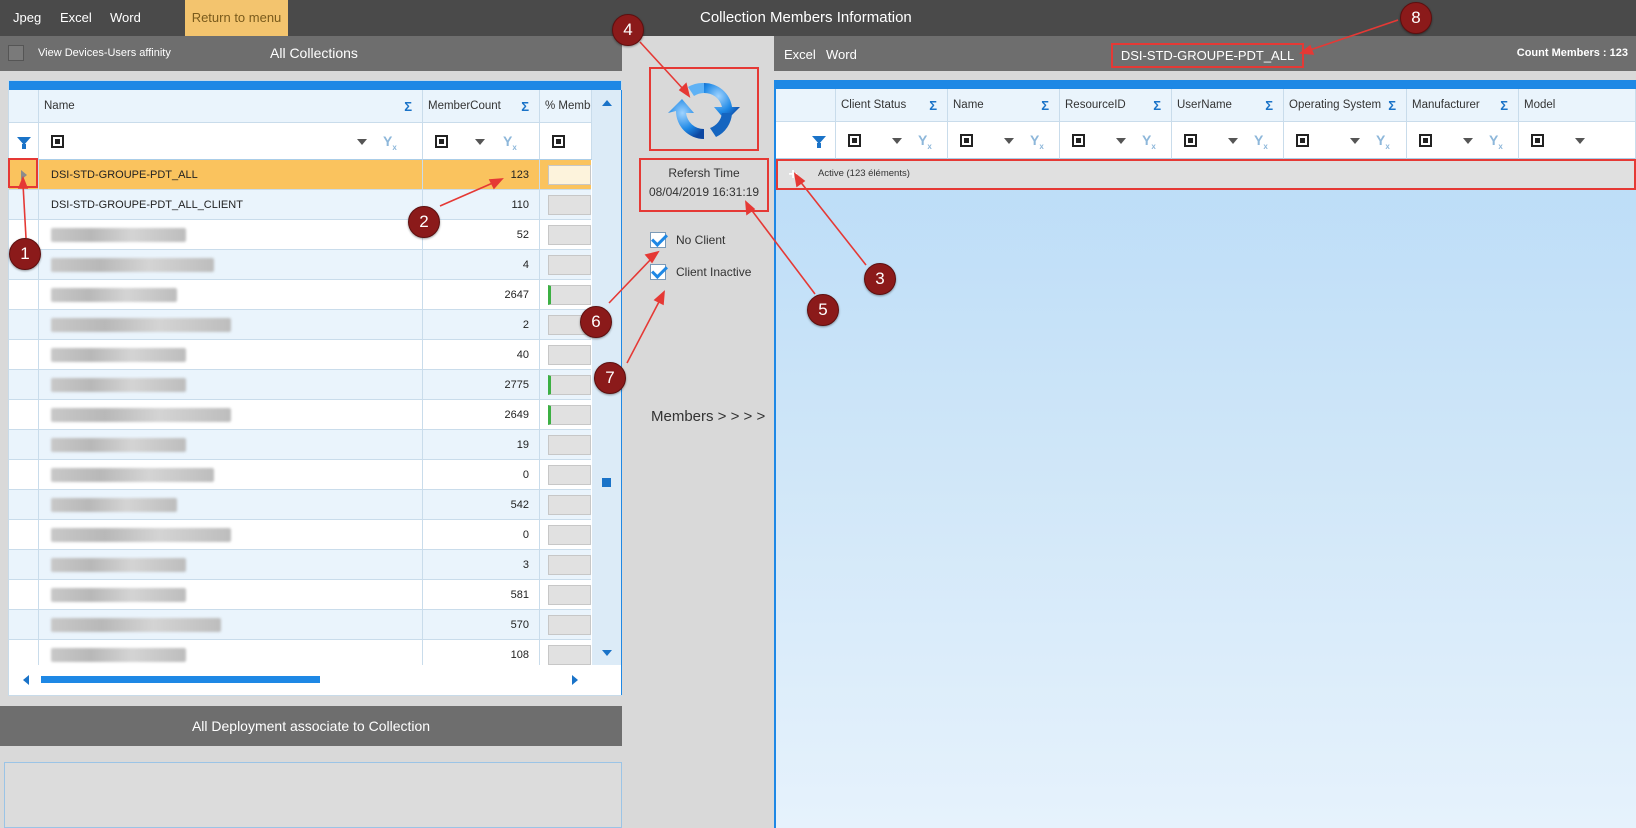 This screenshot has width=1636, height=828. I want to click on table-row: 52, so click(300, 235).